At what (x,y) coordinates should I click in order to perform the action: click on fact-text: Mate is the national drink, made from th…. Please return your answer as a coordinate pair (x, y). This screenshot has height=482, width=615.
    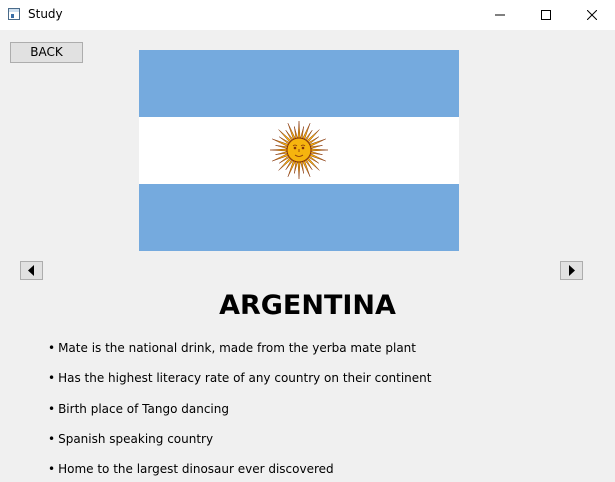
    Looking at the image, I should click on (237, 348).